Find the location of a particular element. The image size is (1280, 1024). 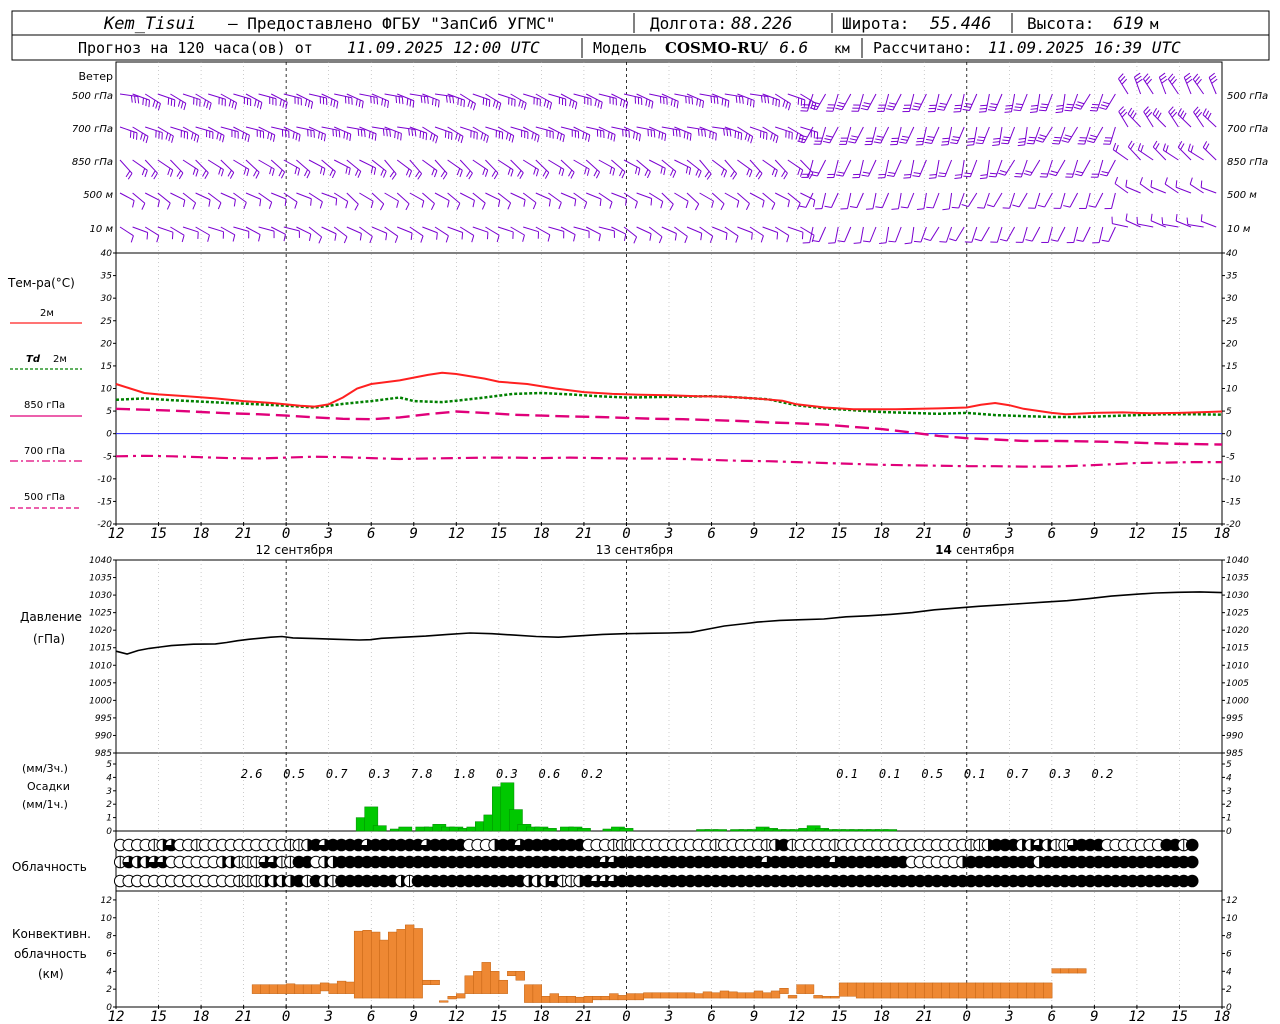

hour-label: 9 is located at coordinates (414, 534).